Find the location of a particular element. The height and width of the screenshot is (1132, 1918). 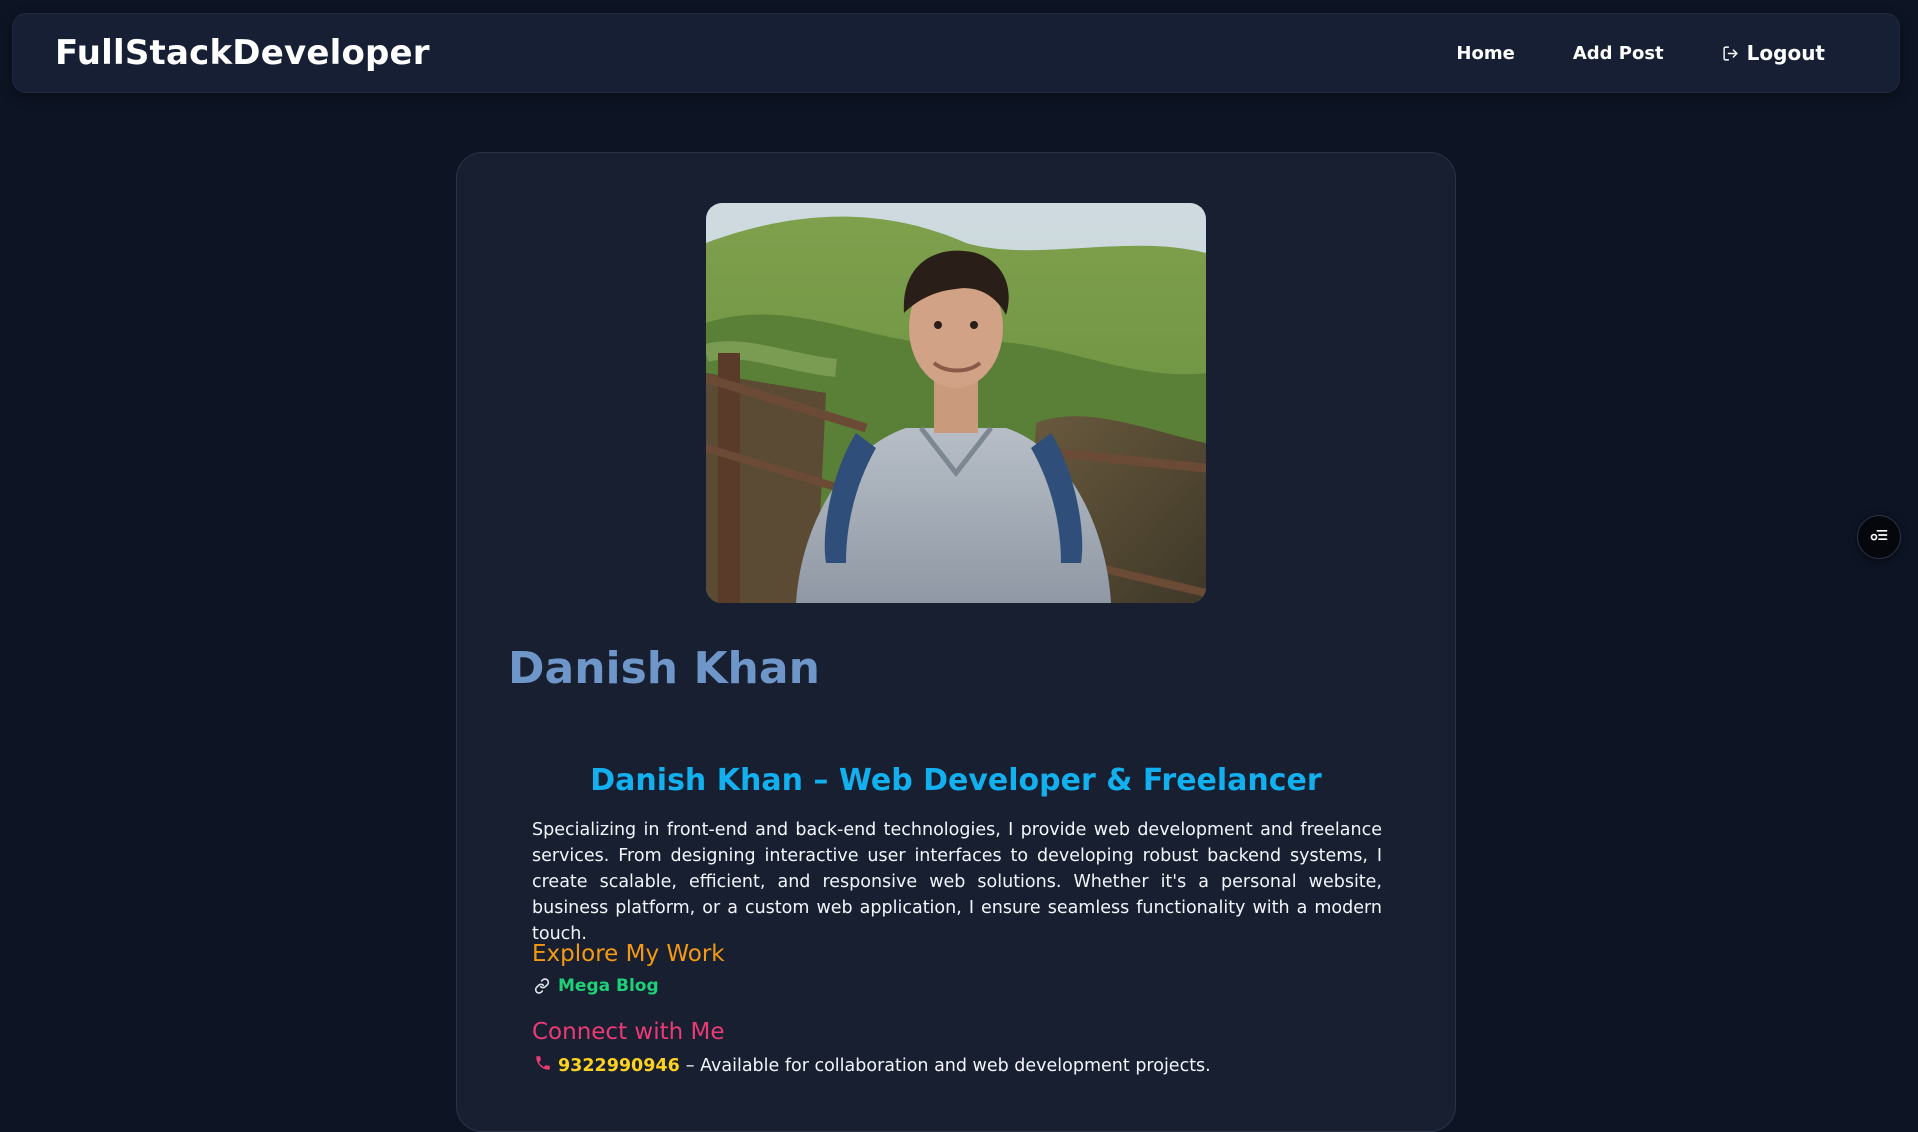

floating-settings-button is located at coordinates (1879, 537).